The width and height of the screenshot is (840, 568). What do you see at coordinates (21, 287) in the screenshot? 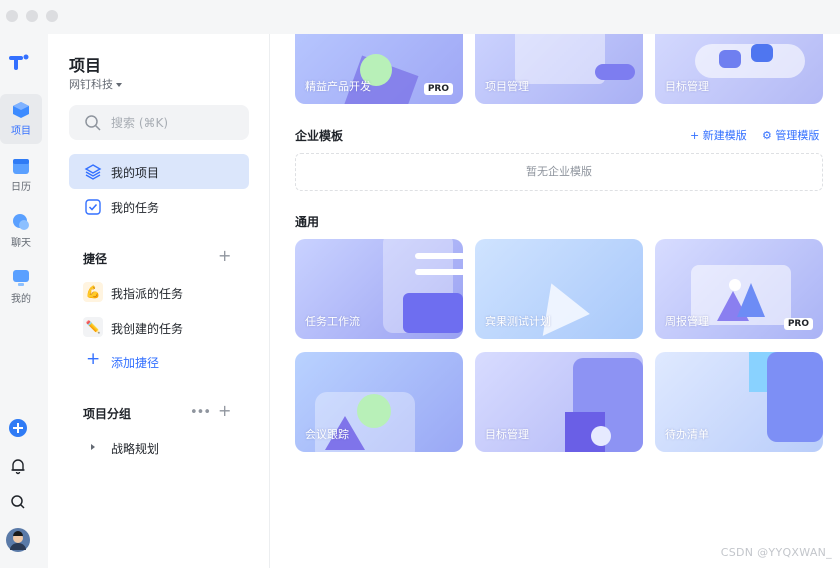
I see `rail-item-mine: 我的` at bounding box center [21, 287].